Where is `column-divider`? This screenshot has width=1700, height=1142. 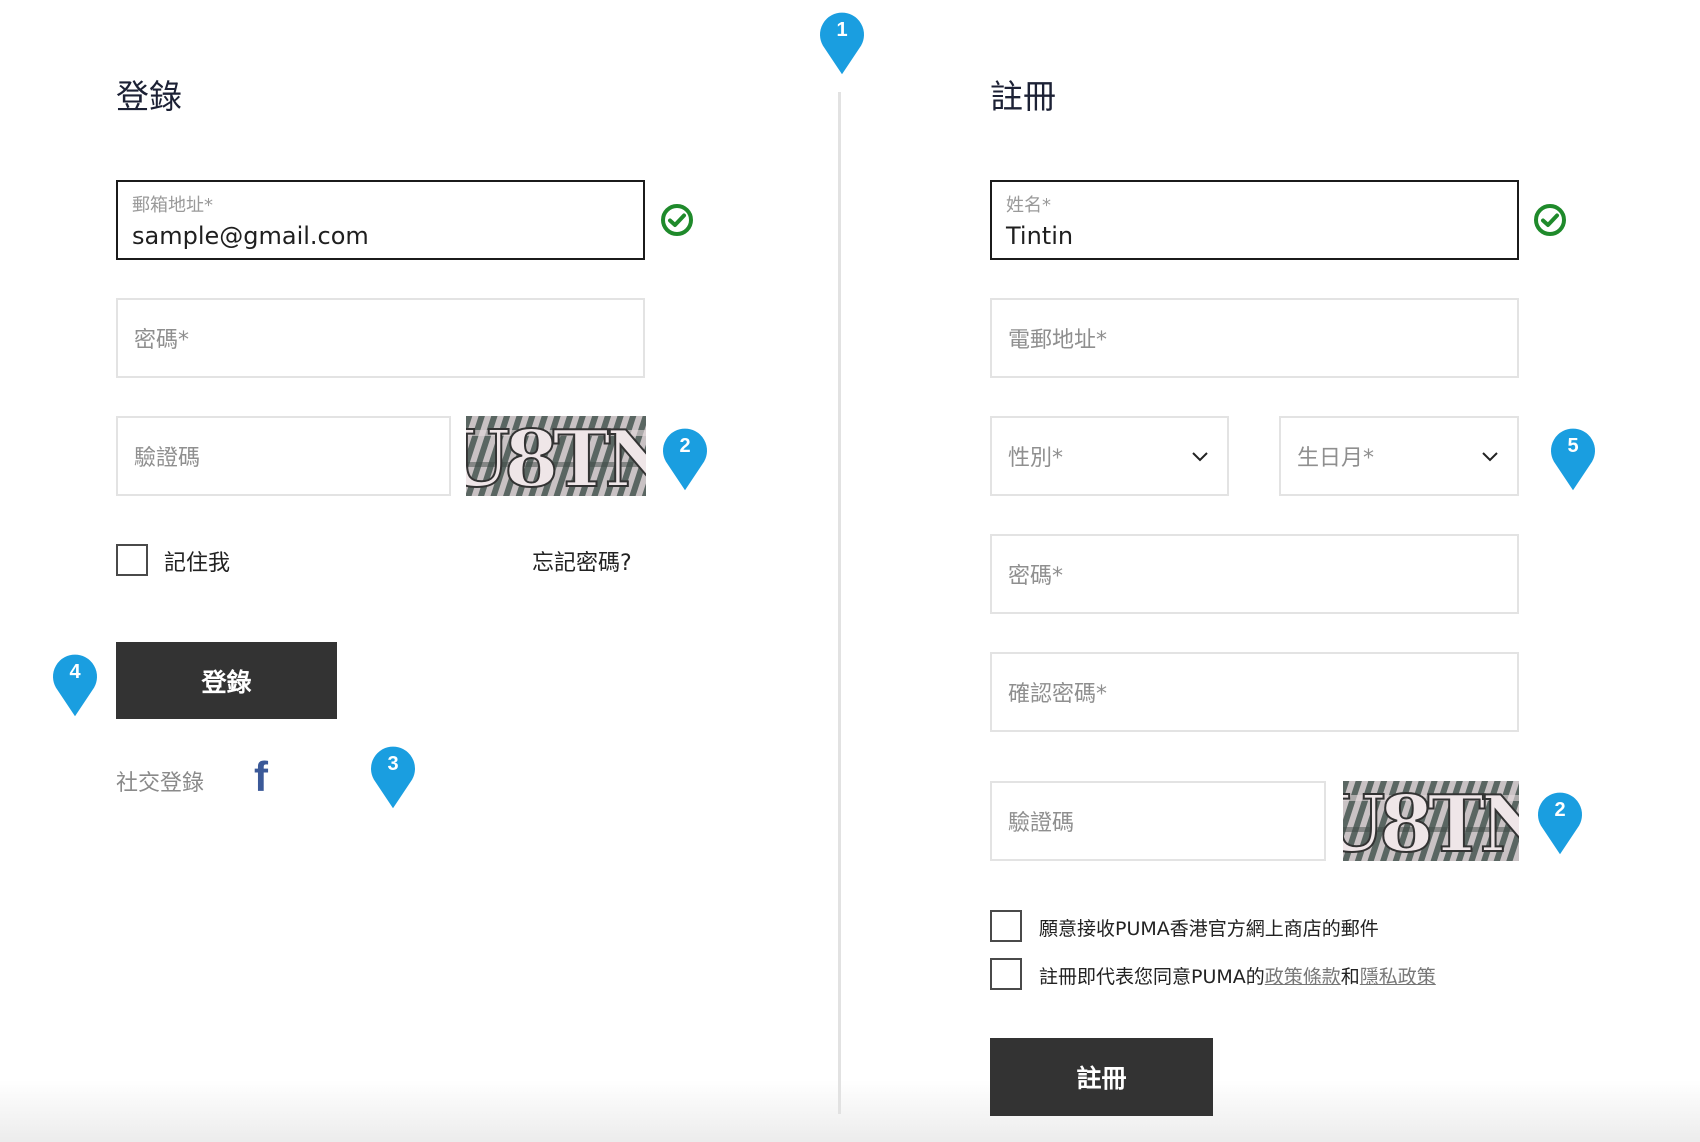 column-divider is located at coordinates (839, 603).